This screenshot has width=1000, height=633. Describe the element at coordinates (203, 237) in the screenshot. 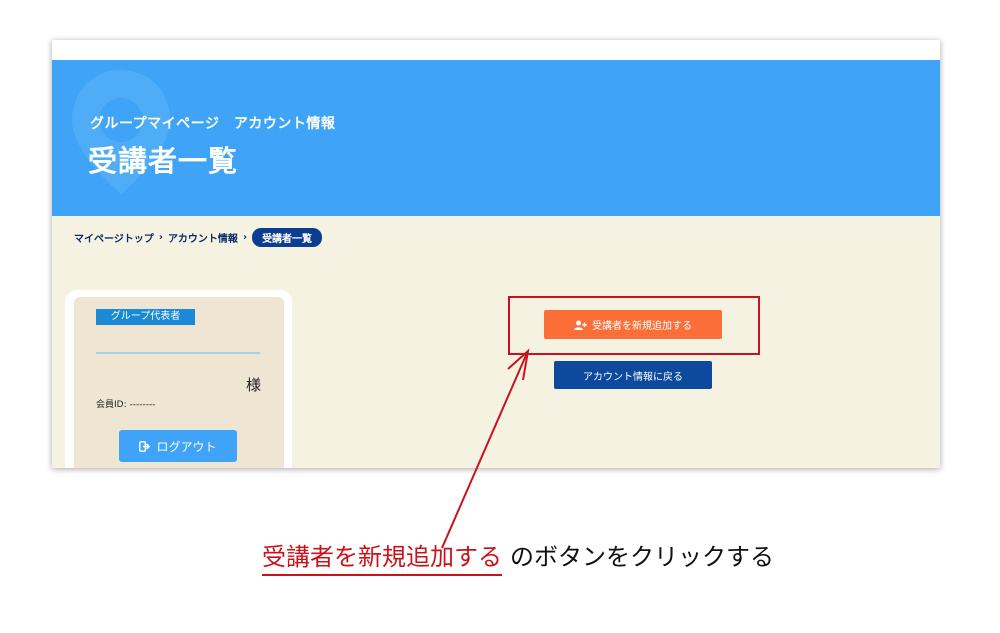

I see `breadcrumb-link-account-info: アカウント情報` at that location.